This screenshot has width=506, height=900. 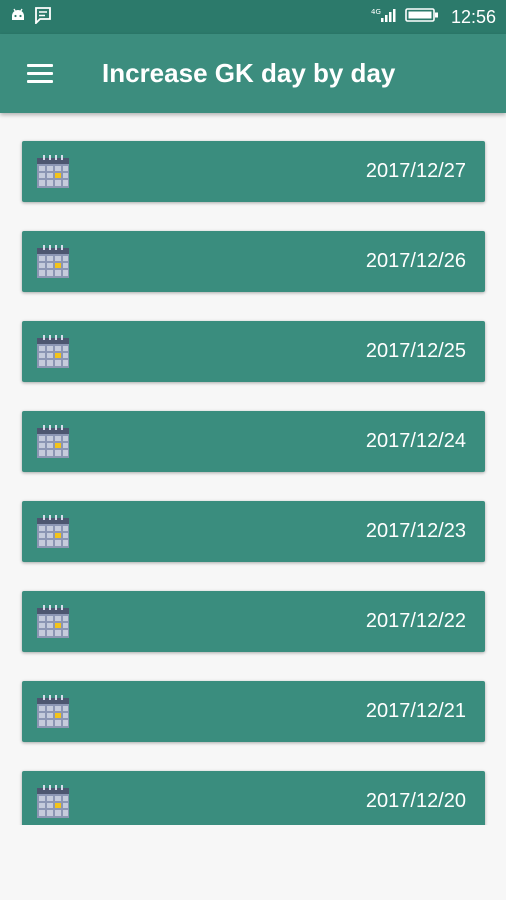 What do you see at coordinates (415, 801) in the screenshot?
I see `date-label: 2017/12/20` at bounding box center [415, 801].